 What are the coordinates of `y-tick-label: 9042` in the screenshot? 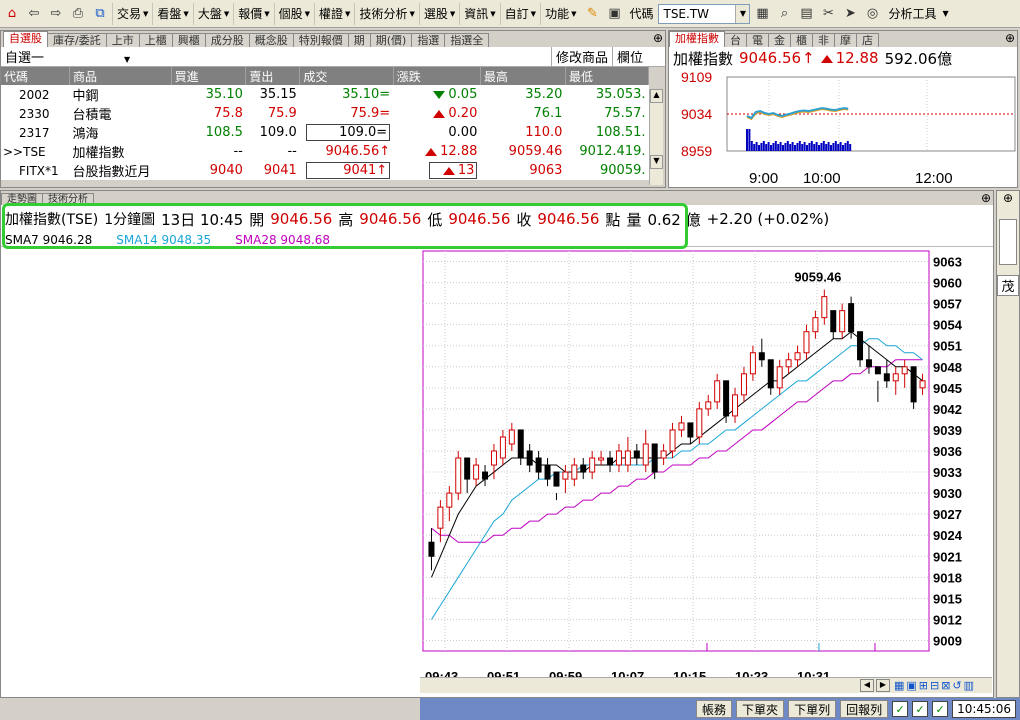 It's located at (947, 409).